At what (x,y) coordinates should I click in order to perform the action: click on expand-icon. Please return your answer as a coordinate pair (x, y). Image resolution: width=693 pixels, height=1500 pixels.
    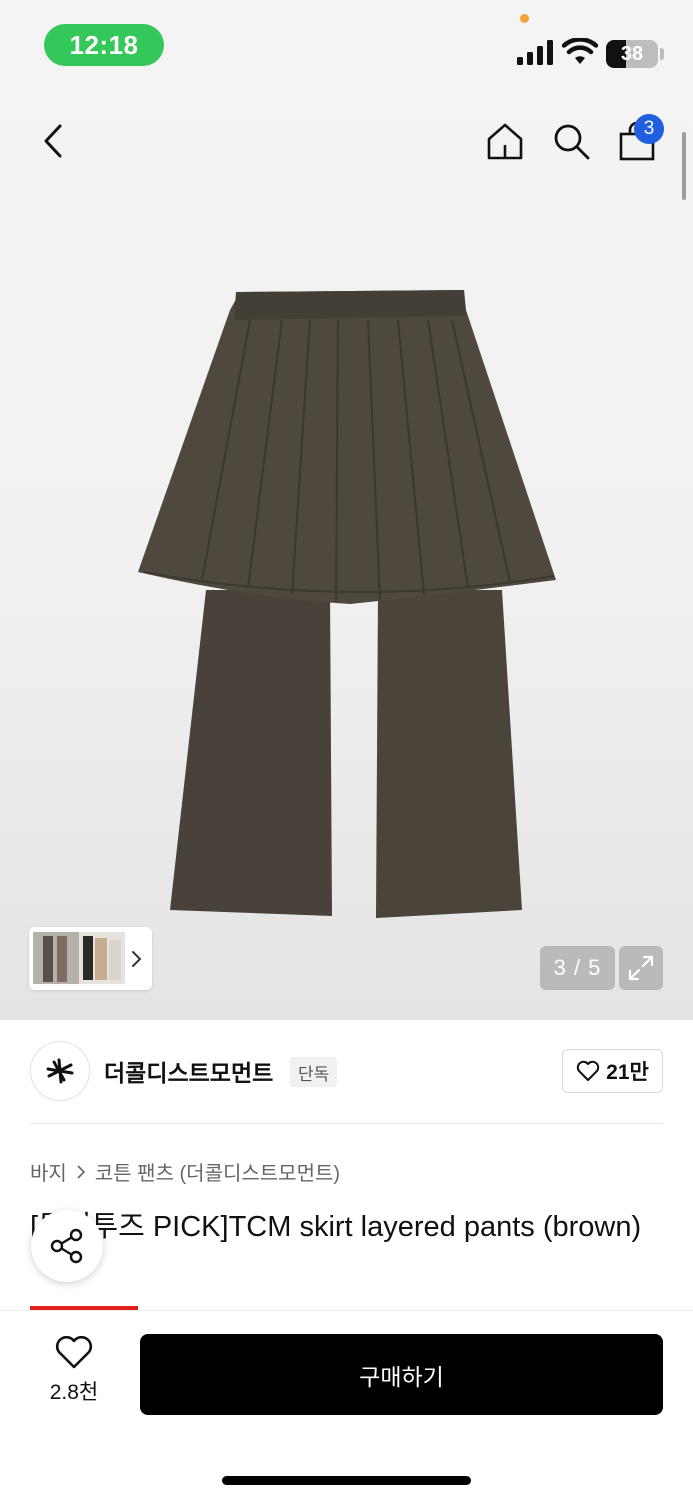
    Looking at the image, I should click on (641, 968).